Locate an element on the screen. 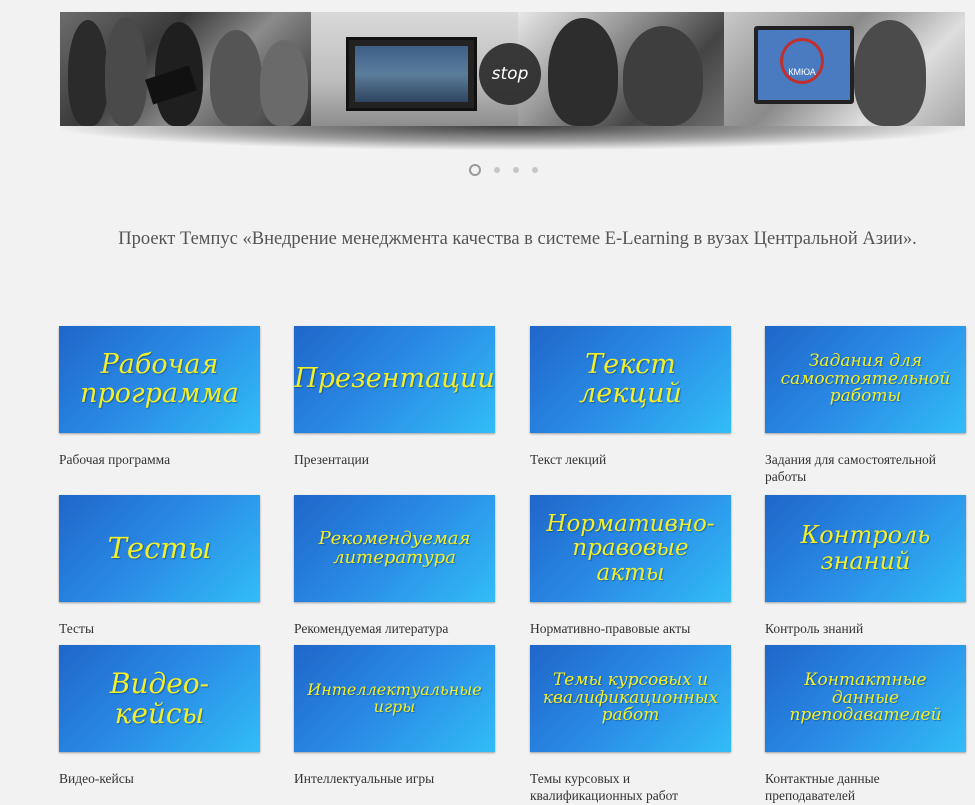 The image size is (975, 805). tile-banner: Рабочая программа is located at coordinates (159, 379).